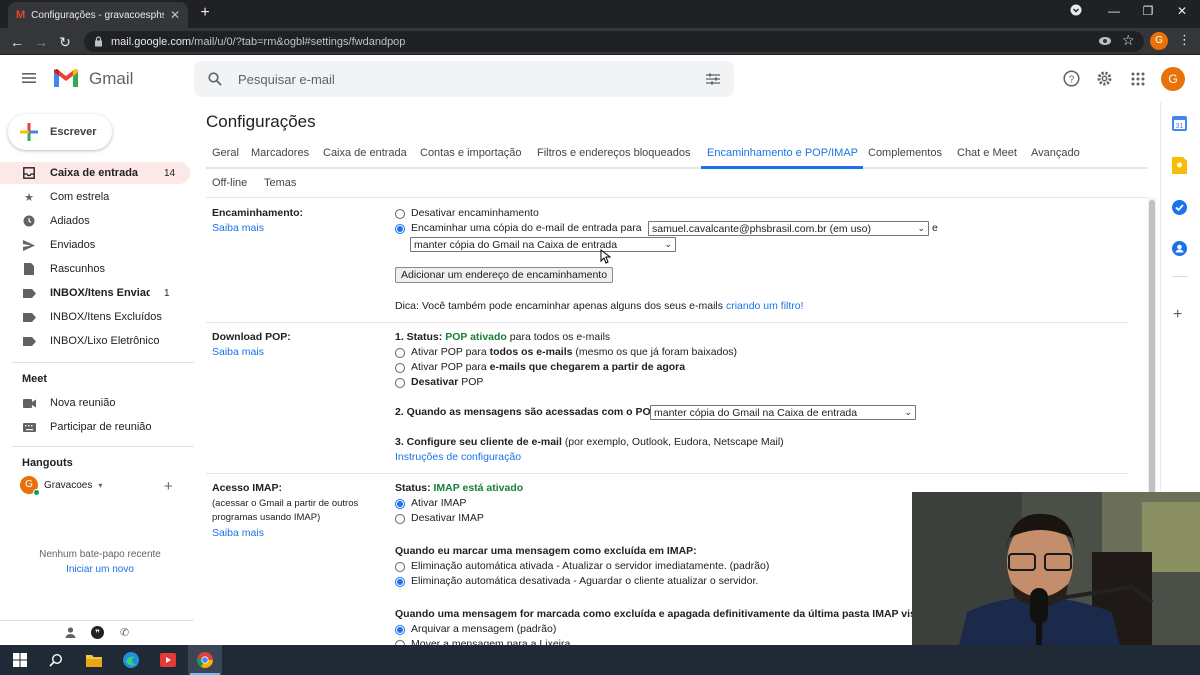  What do you see at coordinates (97, 632) in the screenshot?
I see `chat-bubble-icon: ❞` at bounding box center [97, 632].